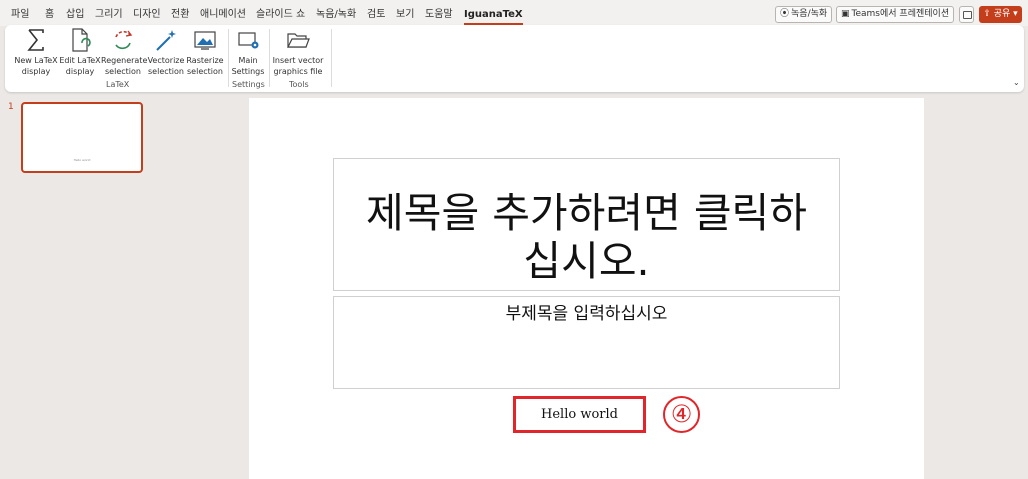 The height and width of the screenshot is (479, 1028). What do you see at coordinates (123, 71) in the screenshot?
I see `regenerate-label-2: selection` at bounding box center [123, 71].